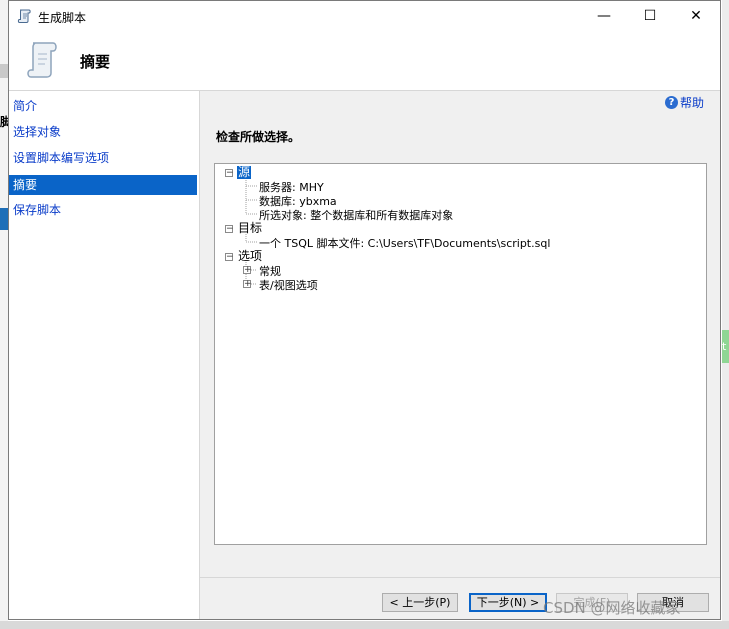 This screenshot has width=729, height=629. Describe the element at coordinates (725, 314) in the screenshot. I see `background-app-right-edge` at that location.